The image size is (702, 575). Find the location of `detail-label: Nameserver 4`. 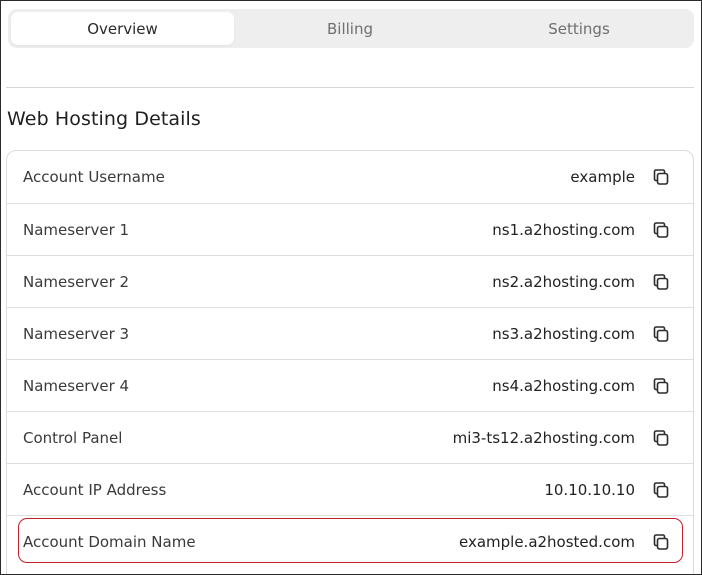

detail-label: Nameserver 4 is located at coordinates (76, 386).